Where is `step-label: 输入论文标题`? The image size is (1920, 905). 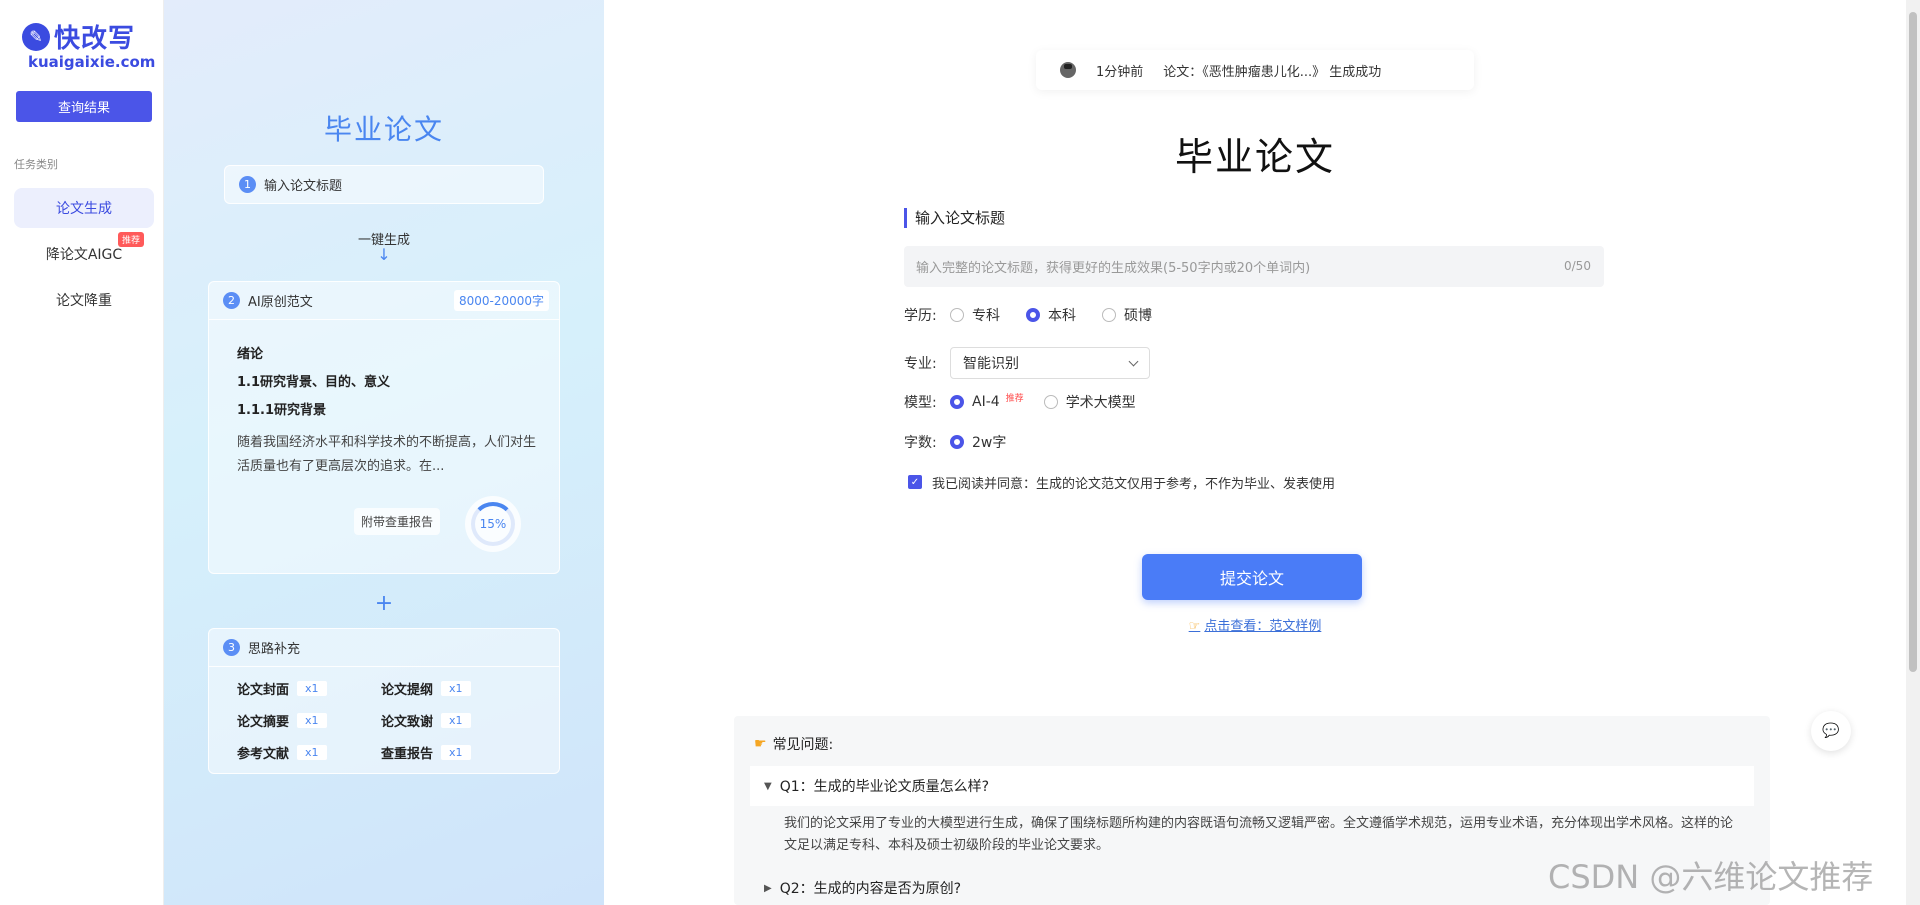 step-label: 输入论文标题 is located at coordinates (303, 186).